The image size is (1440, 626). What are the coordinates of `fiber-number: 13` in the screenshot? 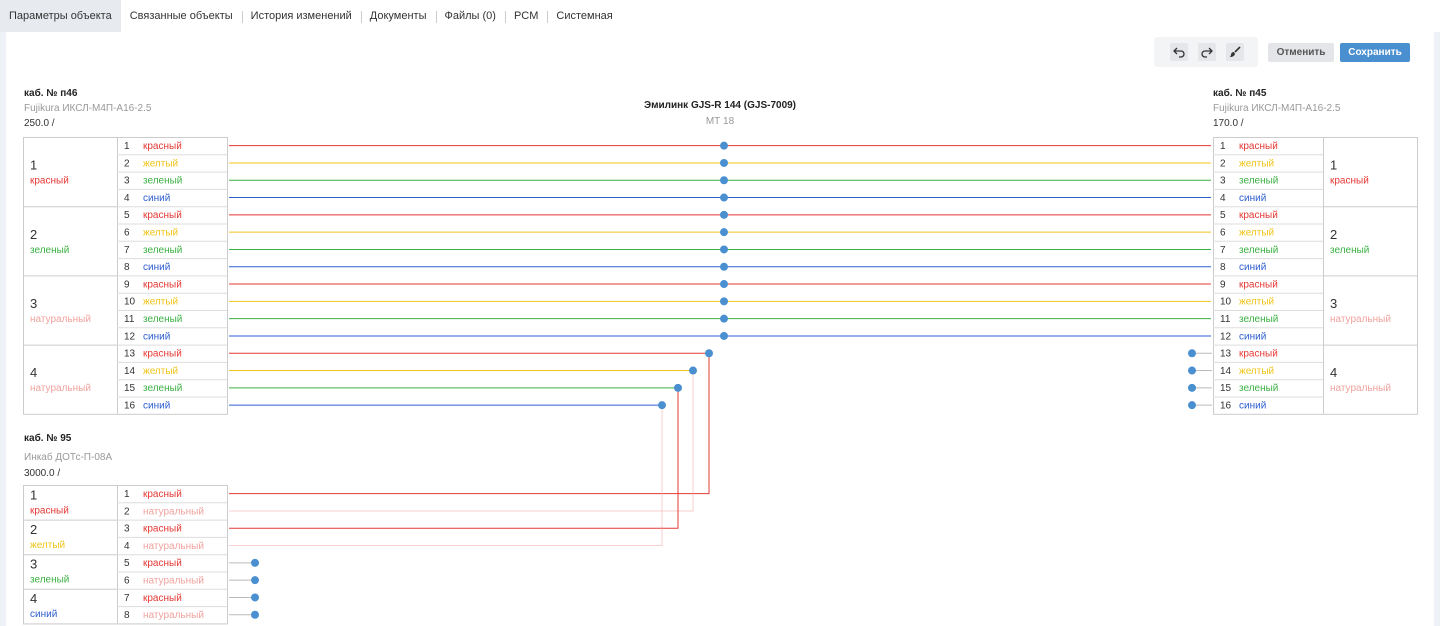 It's located at (1226, 354).